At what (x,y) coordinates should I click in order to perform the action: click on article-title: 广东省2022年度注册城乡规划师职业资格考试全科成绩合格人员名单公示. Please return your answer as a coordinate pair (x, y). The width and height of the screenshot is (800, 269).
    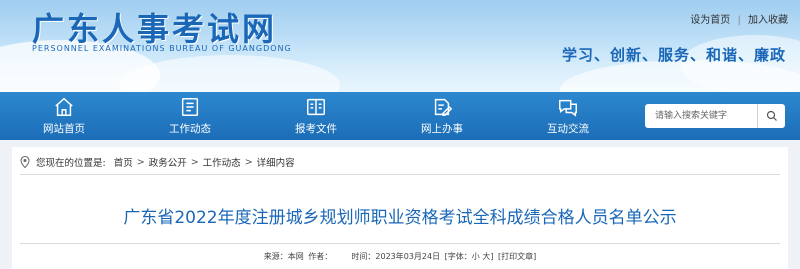
    Looking at the image, I should click on (400, 218).